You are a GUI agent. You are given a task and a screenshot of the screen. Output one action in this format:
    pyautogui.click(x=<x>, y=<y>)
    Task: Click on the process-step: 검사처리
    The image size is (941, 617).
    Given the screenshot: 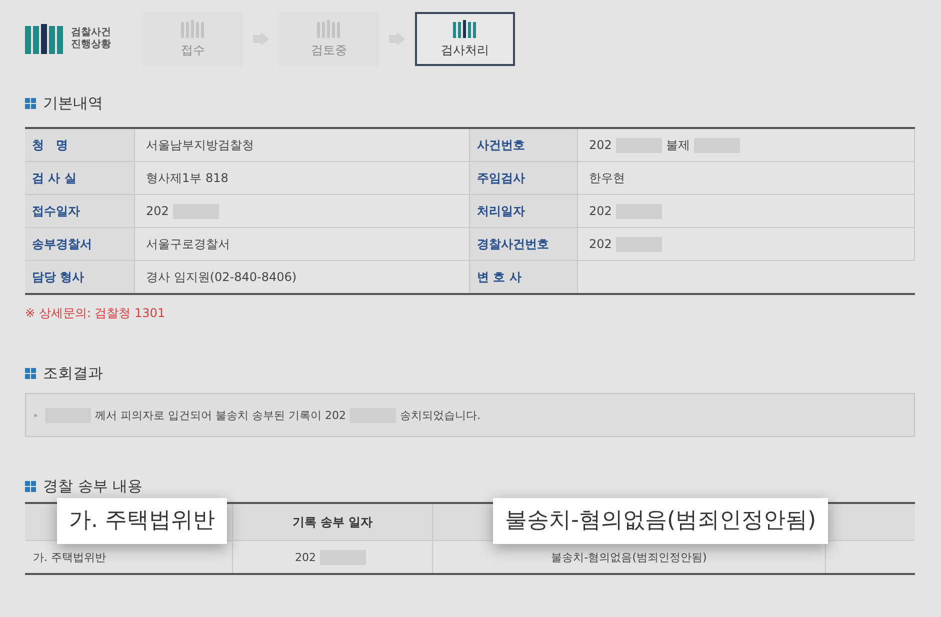 What is the action you would take?
    pyautogui.click(x=465, y=39)
    